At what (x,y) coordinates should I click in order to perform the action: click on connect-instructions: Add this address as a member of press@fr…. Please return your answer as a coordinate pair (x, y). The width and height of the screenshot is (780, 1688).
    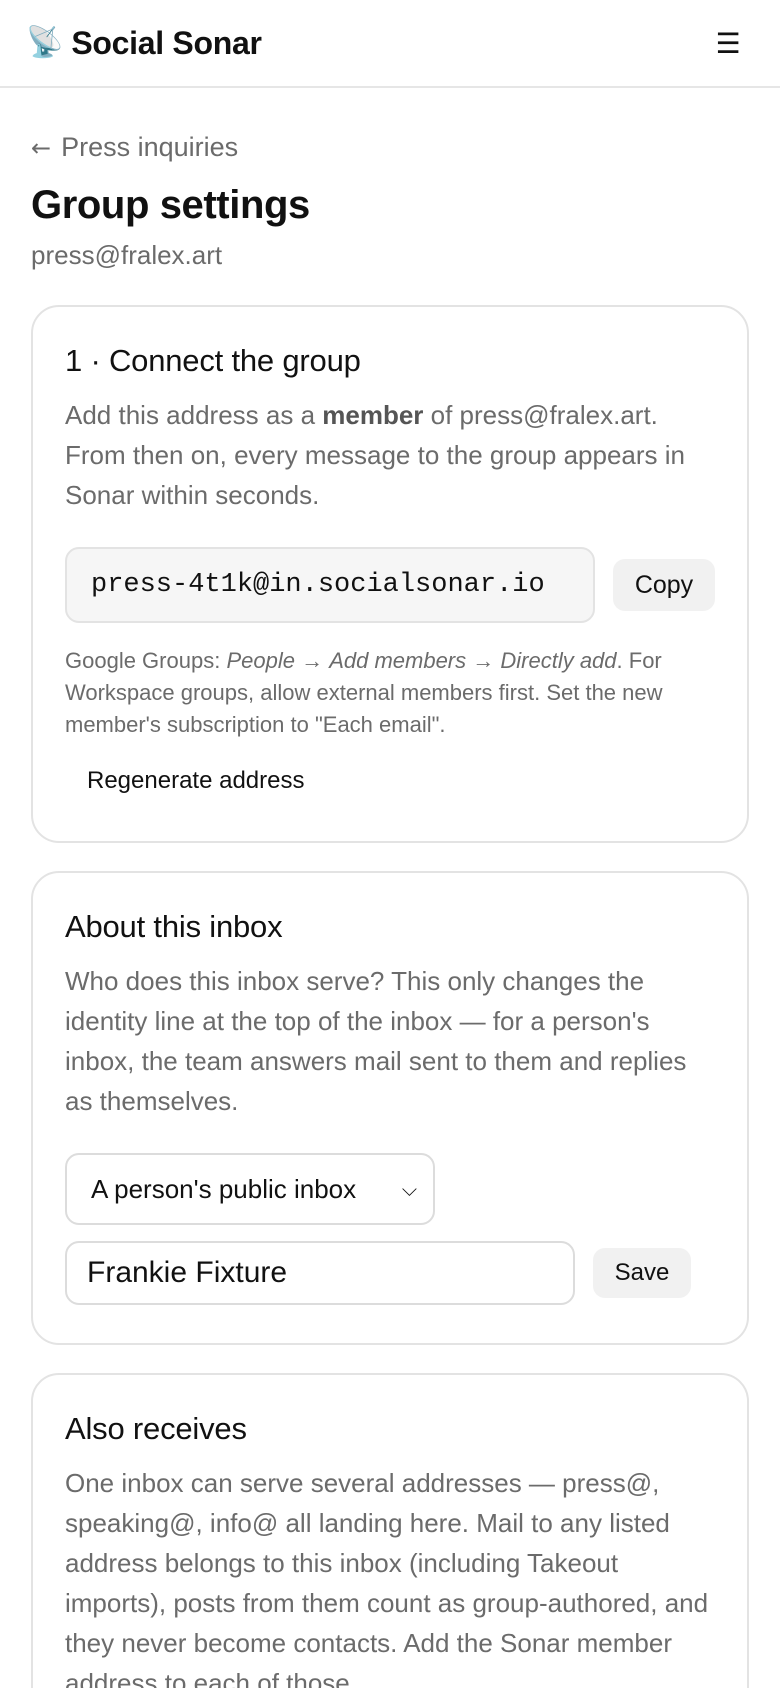
    Looking at the image, I should click on (375, 455).